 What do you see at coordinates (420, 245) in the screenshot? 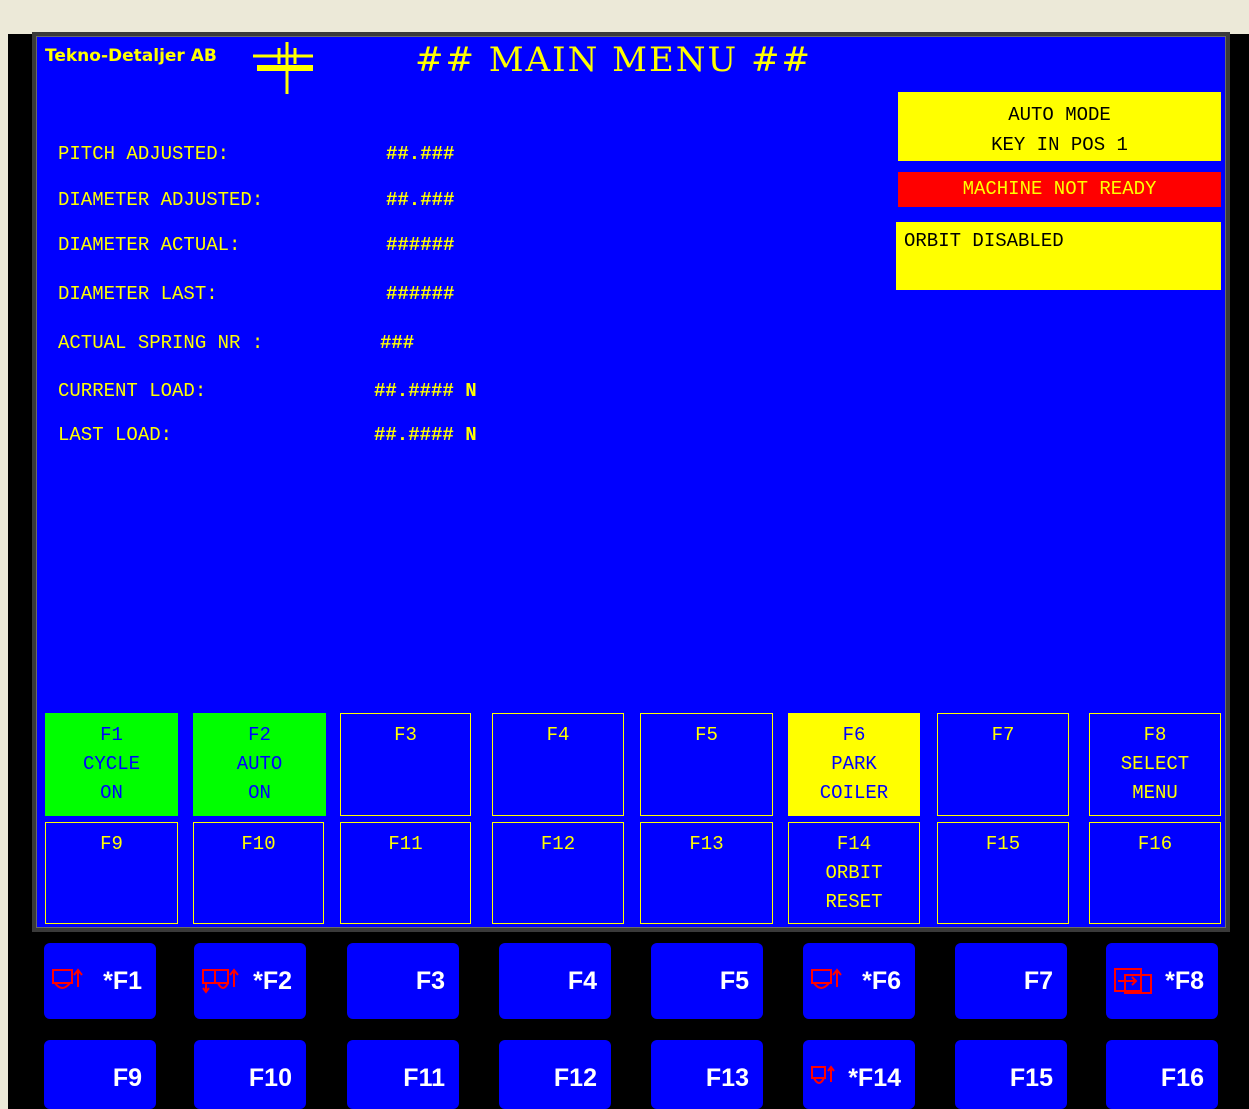
I see `field-value-diameter-actual: ######` at bounding box center [420, 245].